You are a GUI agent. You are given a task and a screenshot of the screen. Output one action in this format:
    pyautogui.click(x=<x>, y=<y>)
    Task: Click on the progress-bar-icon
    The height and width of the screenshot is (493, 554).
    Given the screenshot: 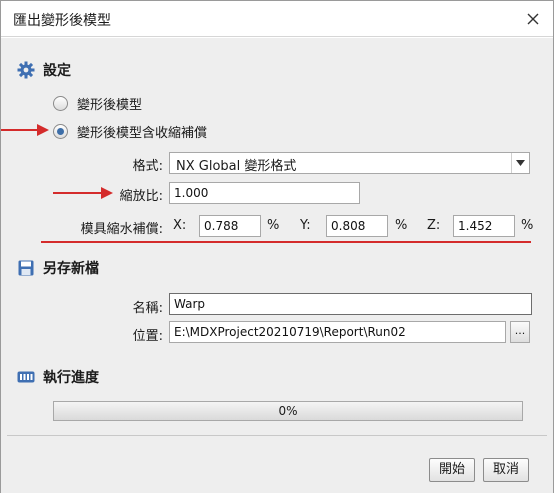 What is the action you would take?
    pyautogui.click(x=26, y=377)
    